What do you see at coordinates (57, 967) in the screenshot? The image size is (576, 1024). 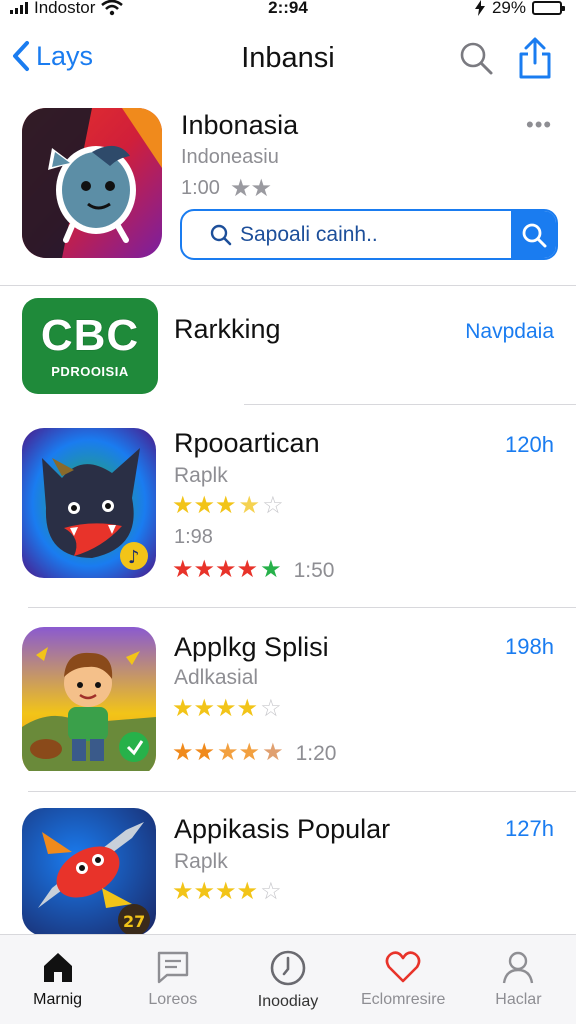 I see `home-icon` at bounding box center [57, 967].